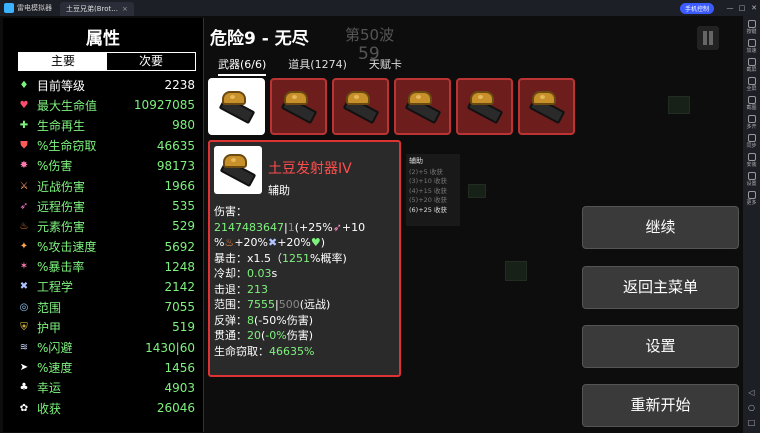 The height and width of the screenshot is (433, 760). What do you see at coordinates (242, 66) in the screenshot?
I see `tab-weapons: 武器(6/6)` at bounding box center [242, 66].